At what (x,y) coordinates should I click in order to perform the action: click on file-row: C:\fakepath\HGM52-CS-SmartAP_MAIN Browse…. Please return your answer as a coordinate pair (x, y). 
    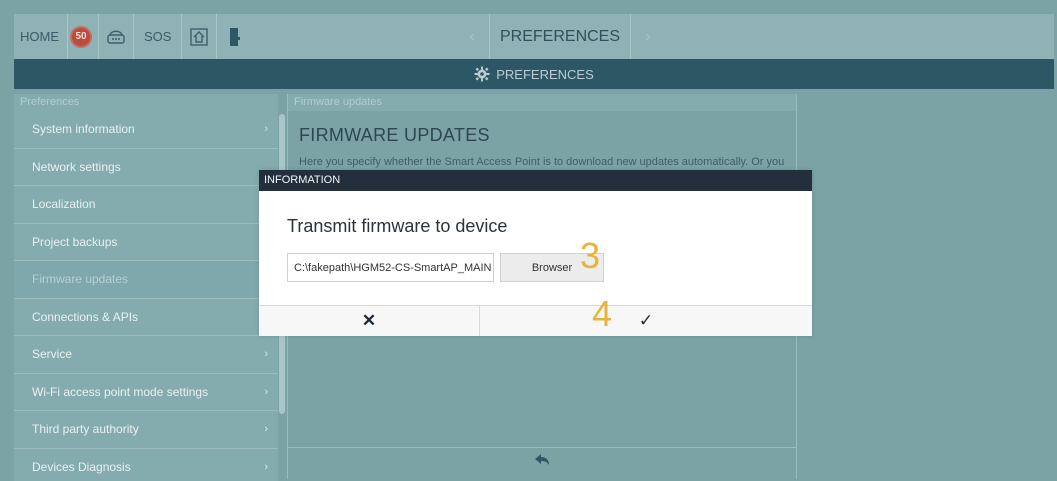
    Looking at the image, I should click on (445, 267).